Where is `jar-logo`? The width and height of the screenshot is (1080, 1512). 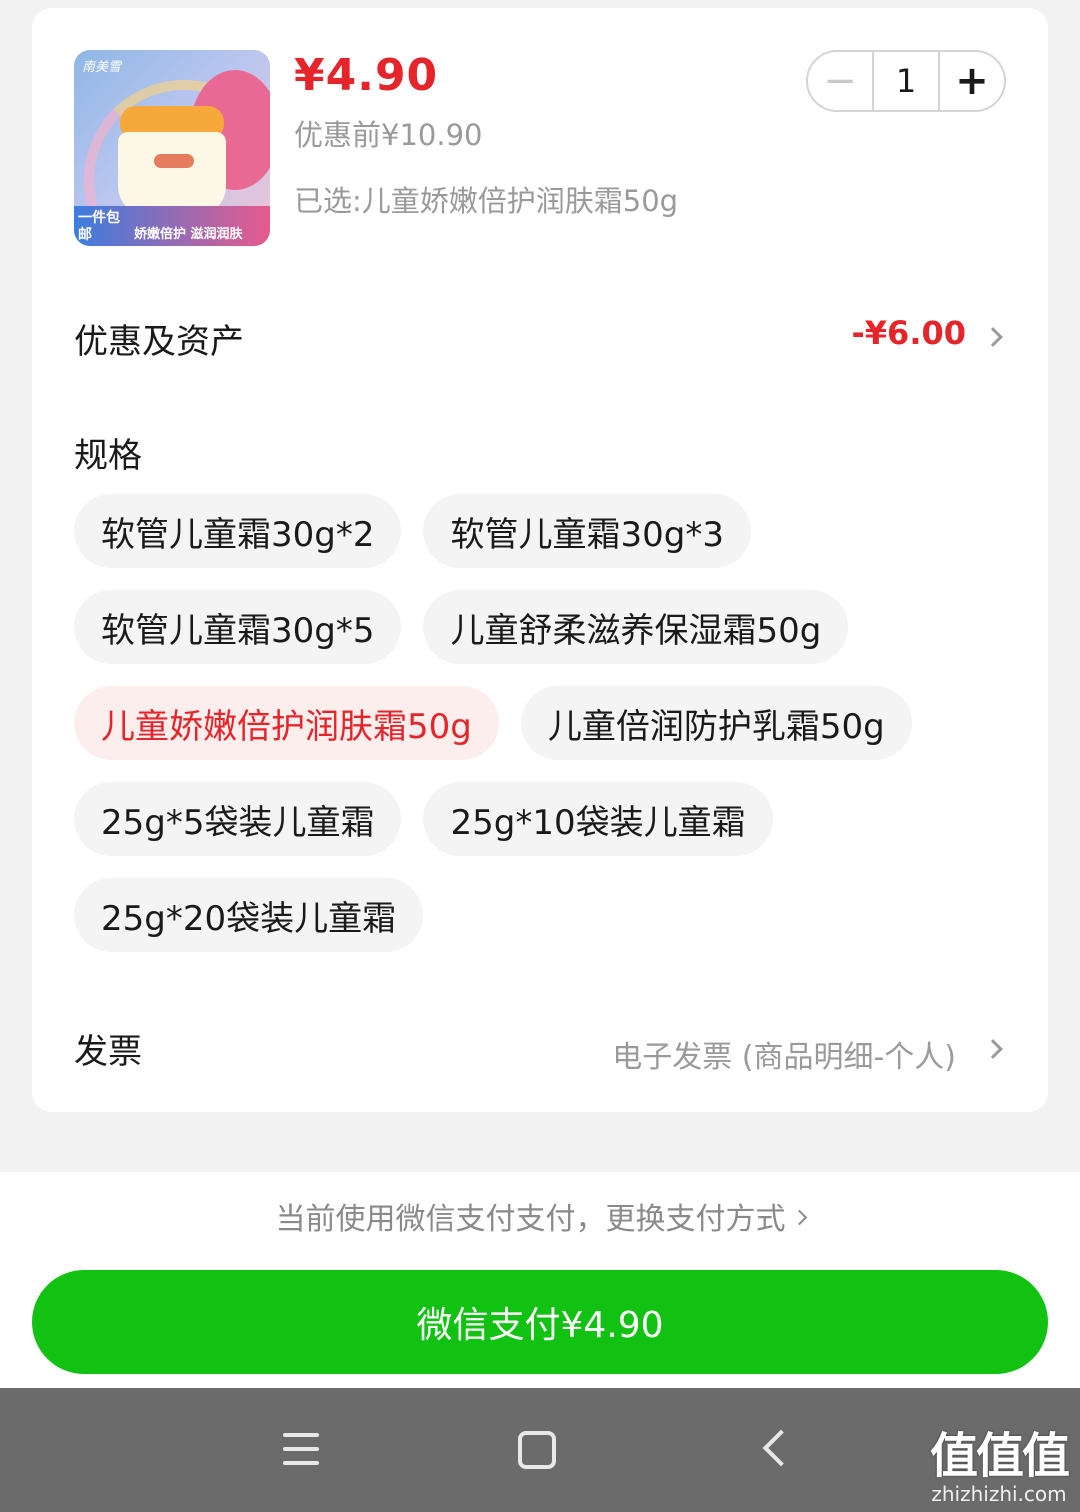
jar-logo is located at coordinates (174, 161).